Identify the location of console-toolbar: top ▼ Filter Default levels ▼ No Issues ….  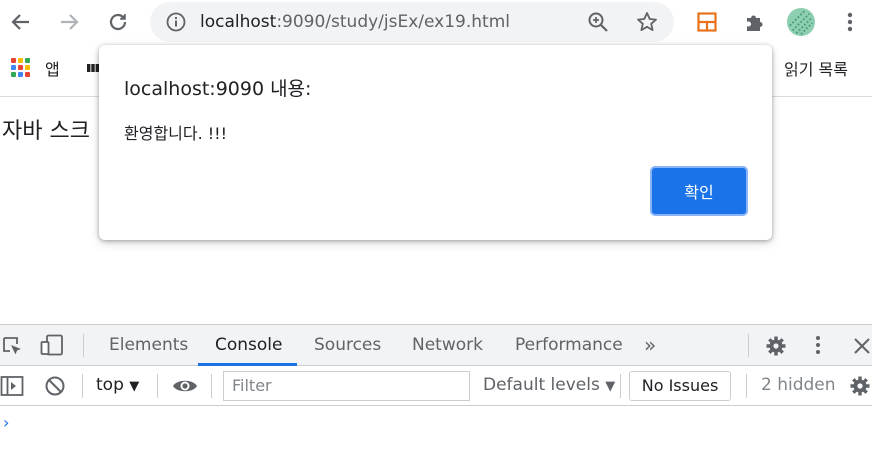
(436, 386).